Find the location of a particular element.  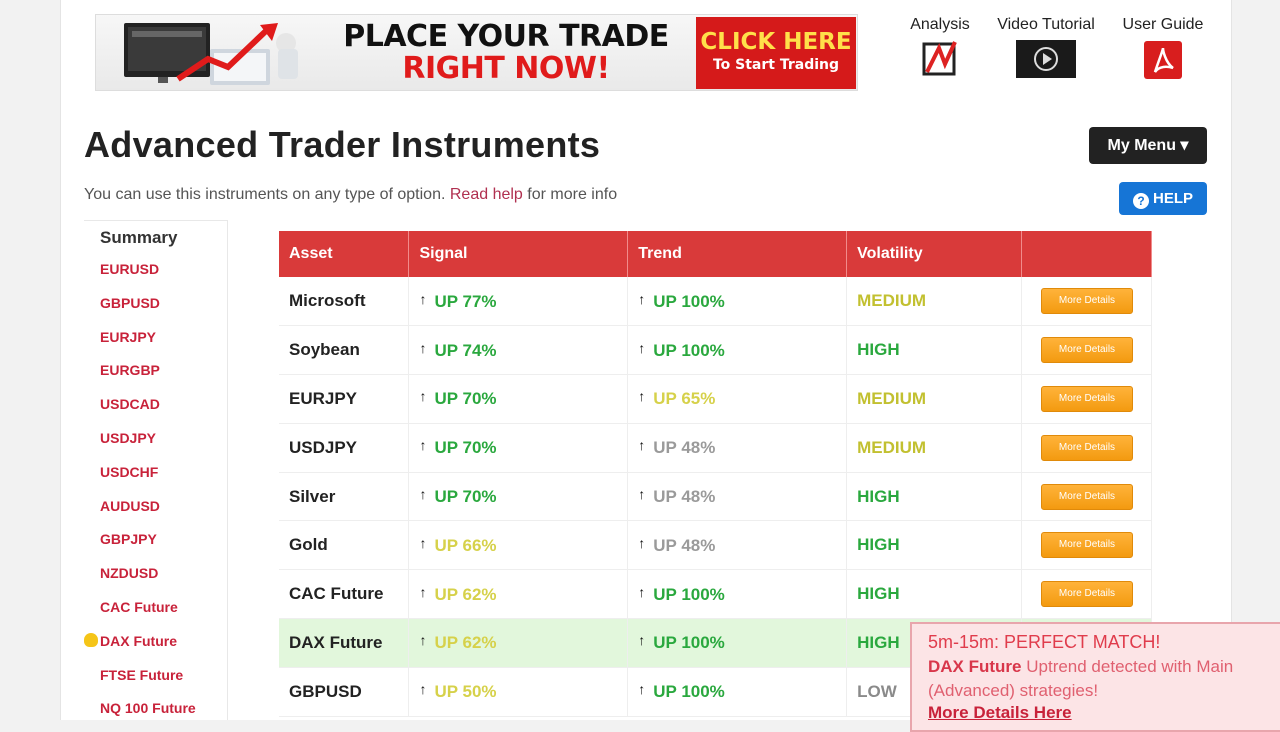

sidebar-item-gbpjpy: GBPJPY is located at coordinates (155, 542).